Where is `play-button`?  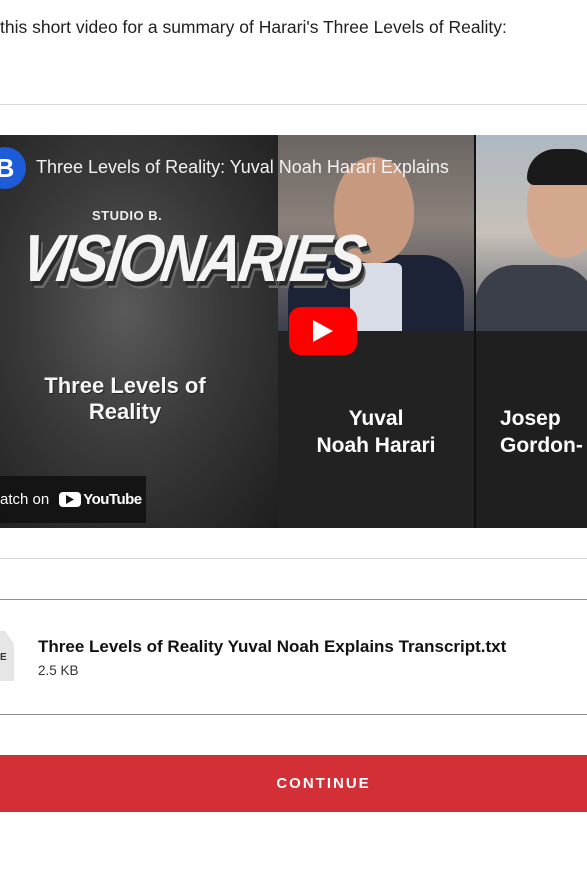
play-button is located at coordinates (323, 331).